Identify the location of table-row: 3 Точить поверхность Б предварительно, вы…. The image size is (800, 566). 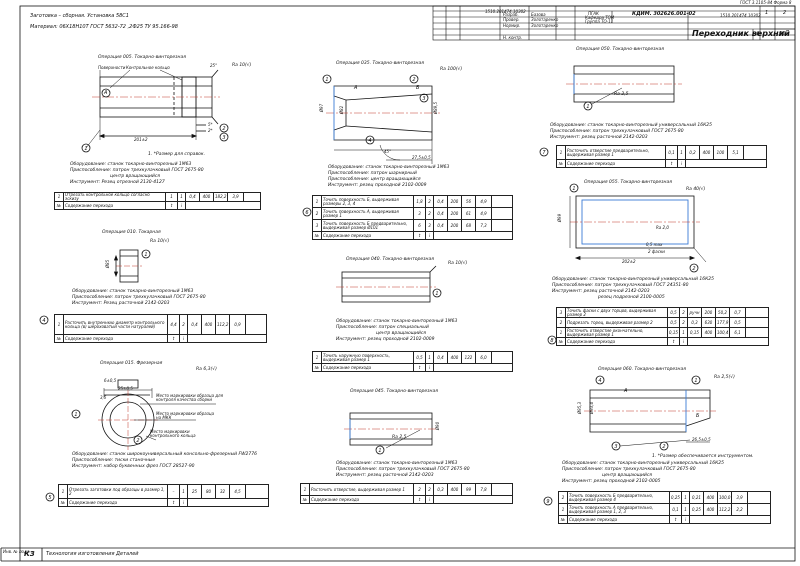
(412, 225).